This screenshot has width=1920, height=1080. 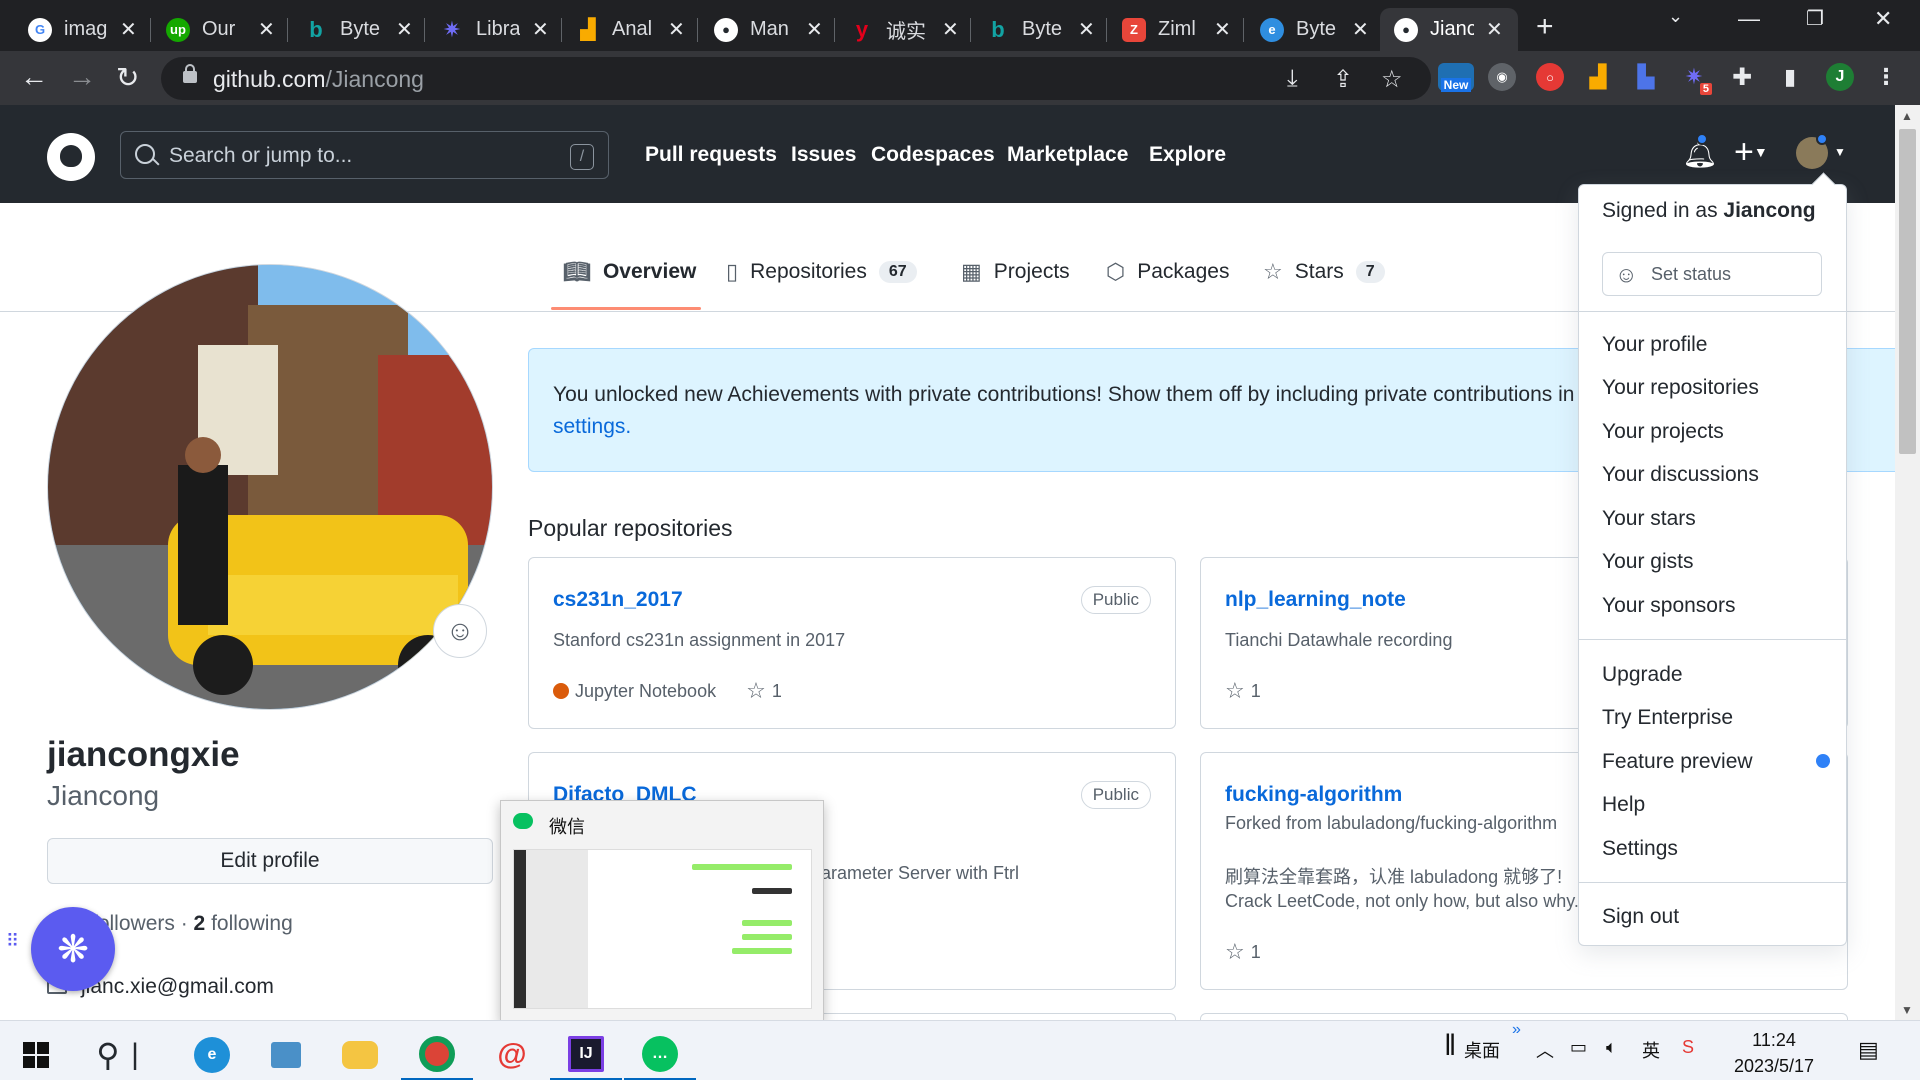 I want to click on repo-link: fucking-algorithm, so click(x=1313, y=795).